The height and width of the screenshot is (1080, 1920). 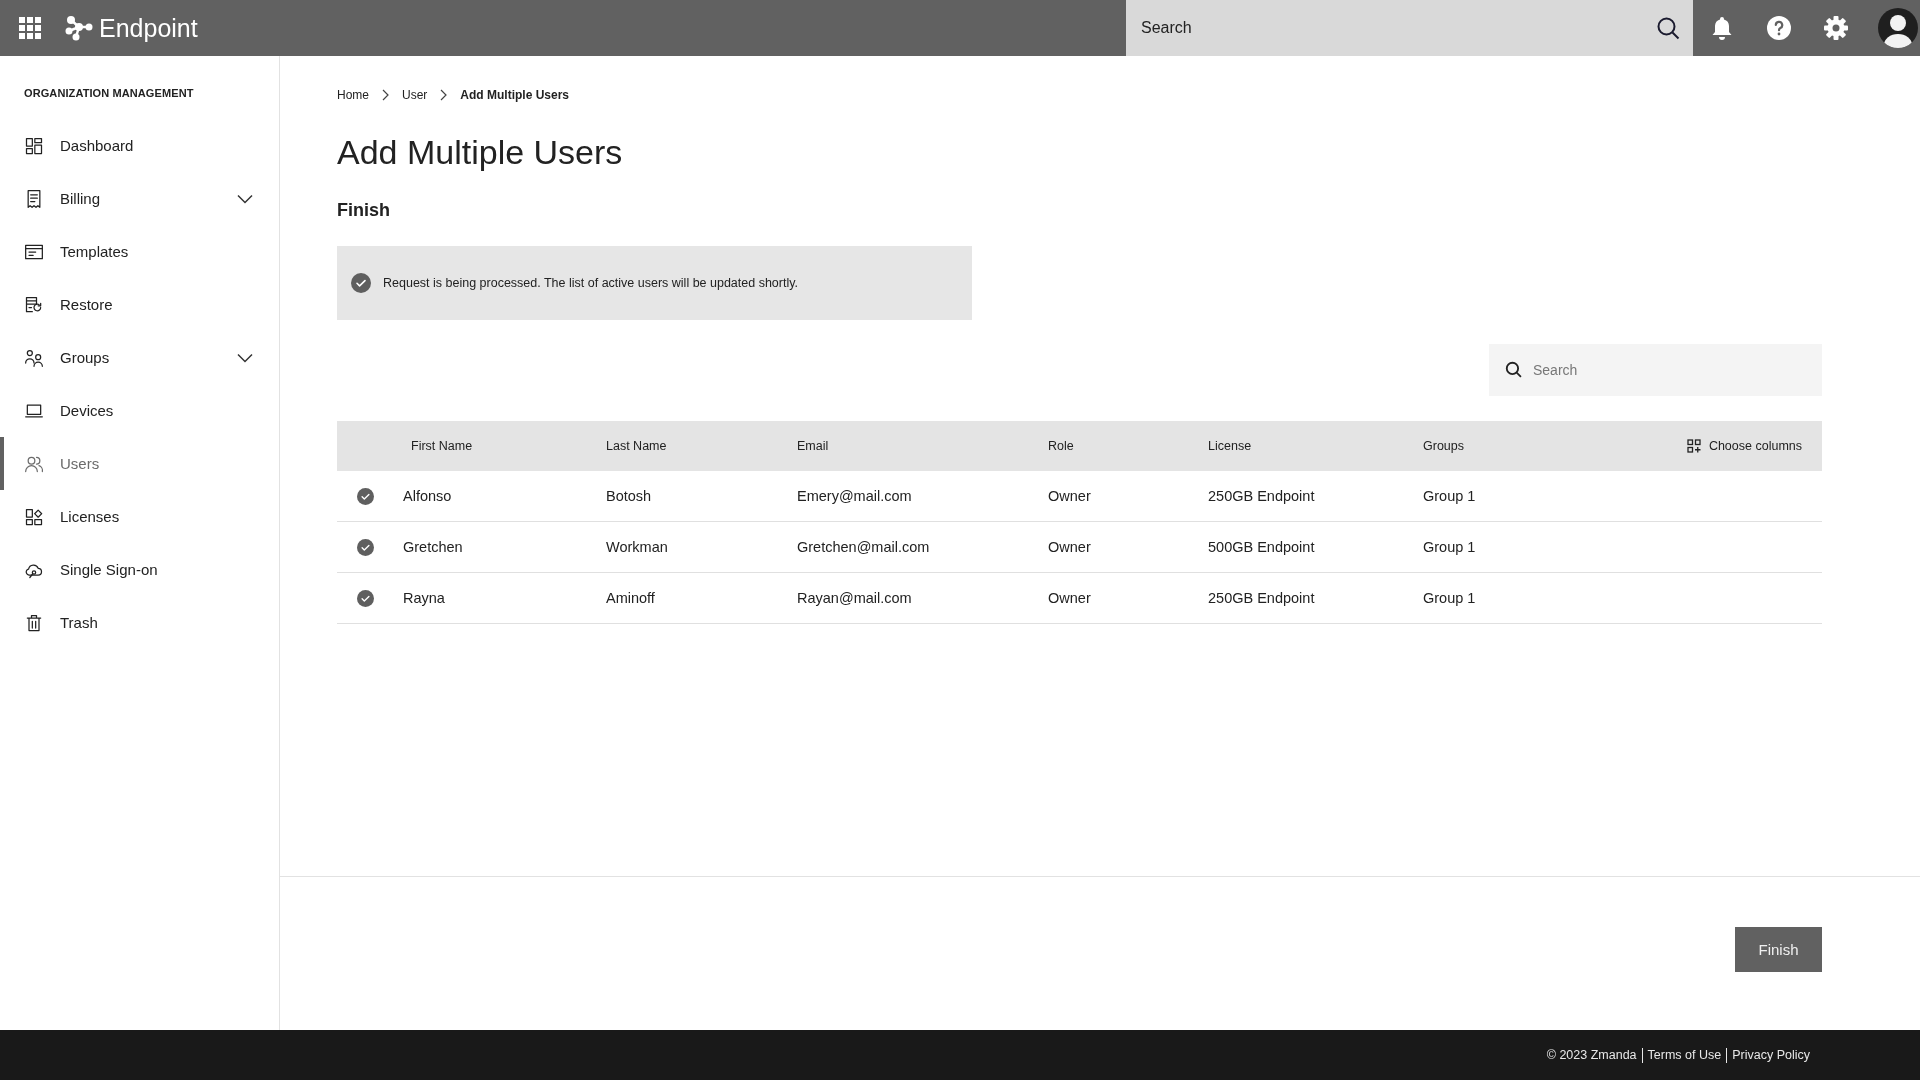 What do you see at coordinates (1409, 28) in the screenshot?
I see `search-field: Search` at bounding box center [1409, 28].